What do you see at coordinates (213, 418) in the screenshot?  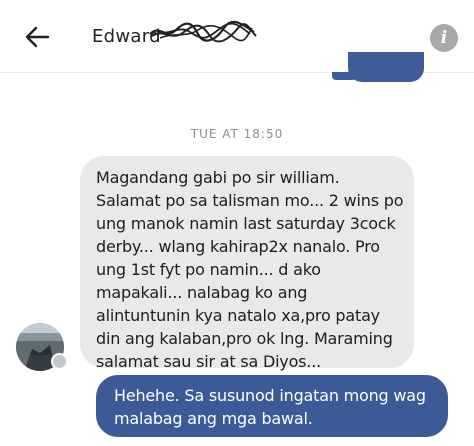 I see `message-line: malabag ang mga bawal.` at bounding box center [213, 418].